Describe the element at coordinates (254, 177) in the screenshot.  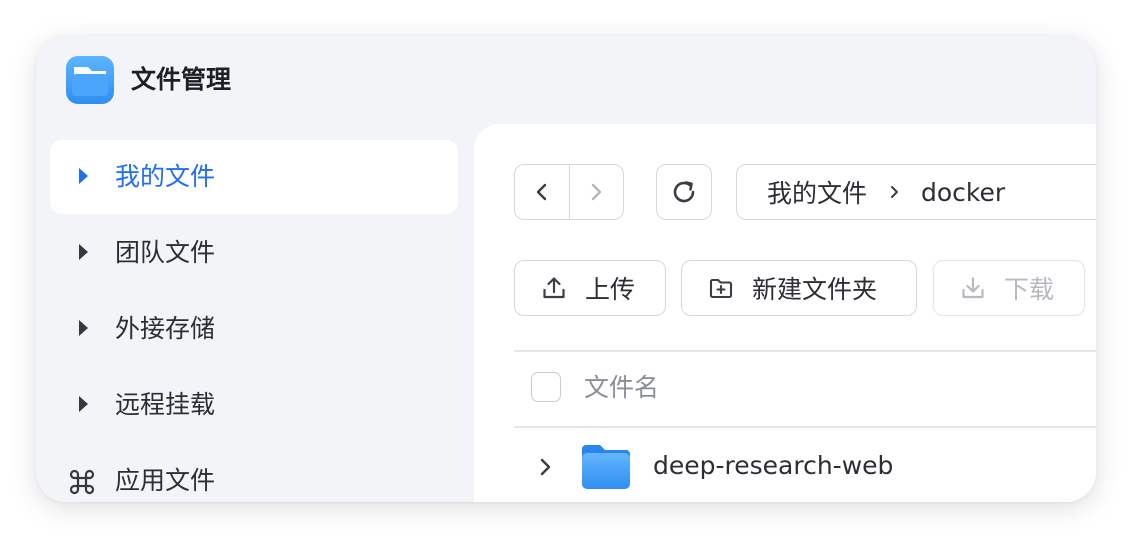
I see `sidebar-item-my-files: 我的文件` at that location.